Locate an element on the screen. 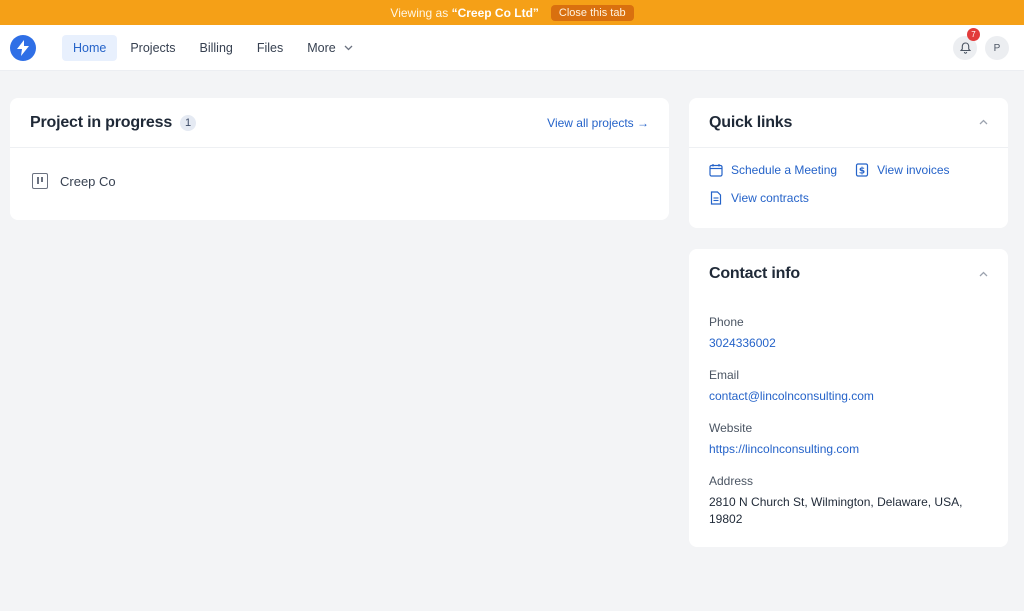 The image size is (1024, 611). chevron-down-icon is located at coordinates (348, 48).